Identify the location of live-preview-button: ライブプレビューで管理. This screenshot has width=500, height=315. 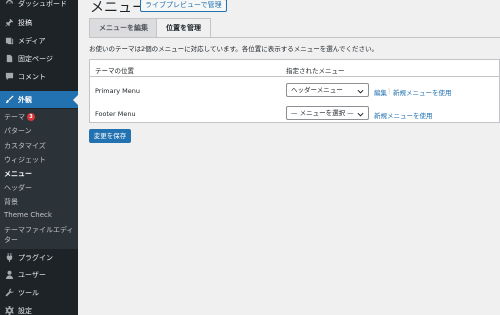
(183, 6).